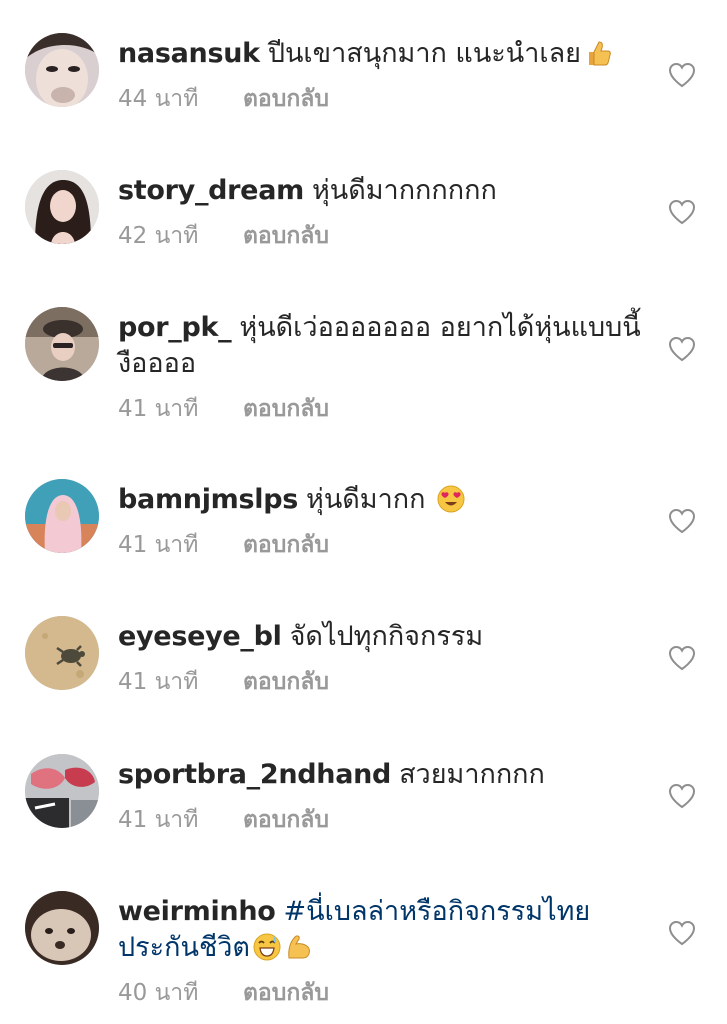 The height and width of the screenshot is (1024, 727). Describe the element at coordinates (404, 190) in the screenshot. I see `comment-text: หุ่นดีมากกกกกก` at that location.